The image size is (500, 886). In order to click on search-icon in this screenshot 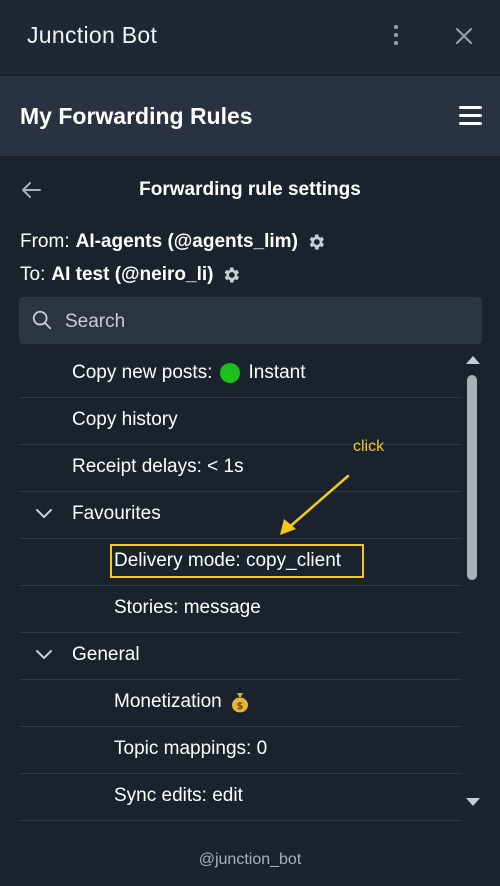, I will do `click(42, 320)`.